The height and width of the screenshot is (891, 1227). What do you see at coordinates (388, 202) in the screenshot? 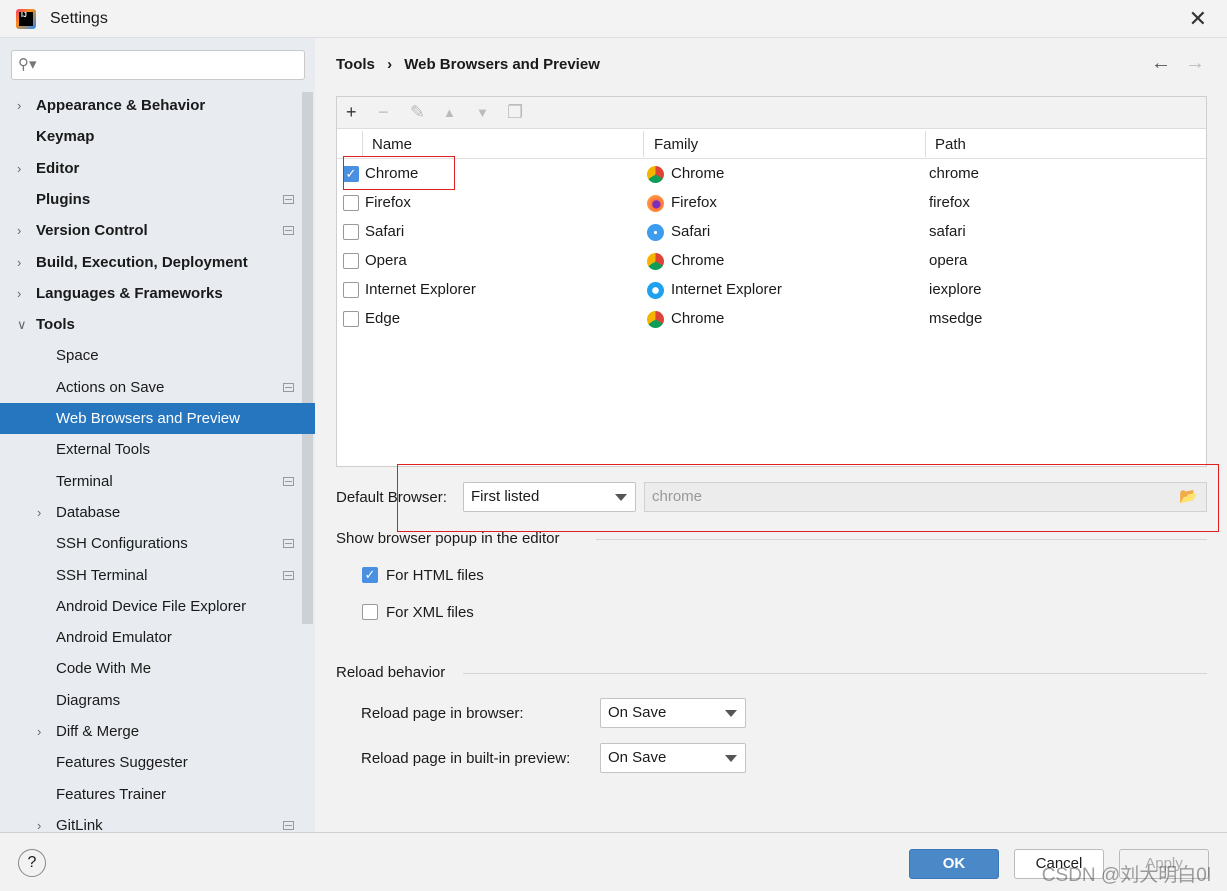
I see `browser-name: Firefox` at bounding box center [388, 202].